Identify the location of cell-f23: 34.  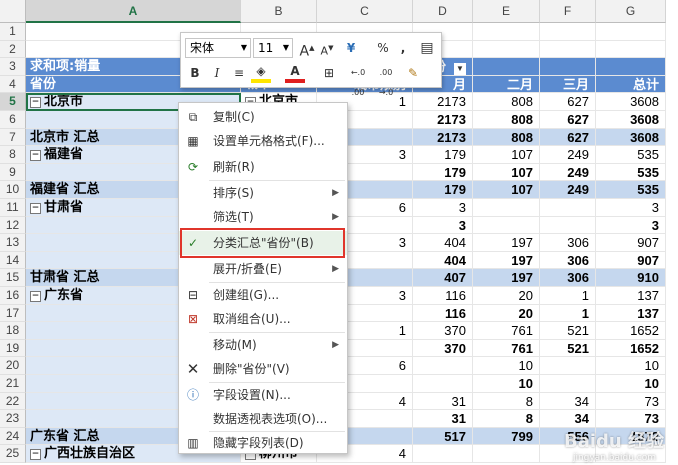
(568, 419).